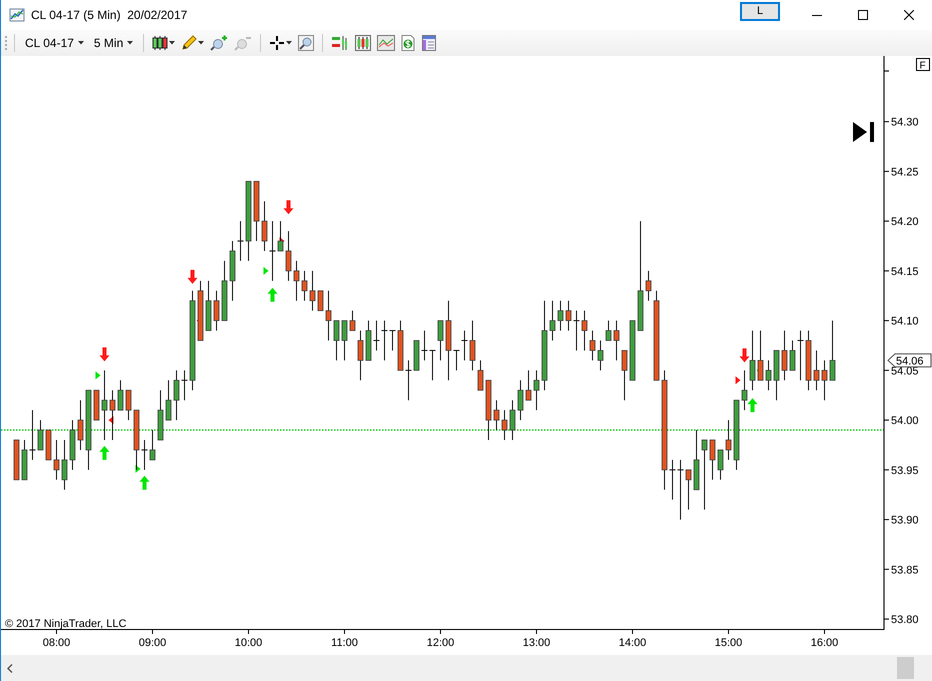 This screenshot has height=681, width=932. What do you see at coordinates (17, 15) in the screenshot?
I see `chart-icon` at bounding box center [17, 15].